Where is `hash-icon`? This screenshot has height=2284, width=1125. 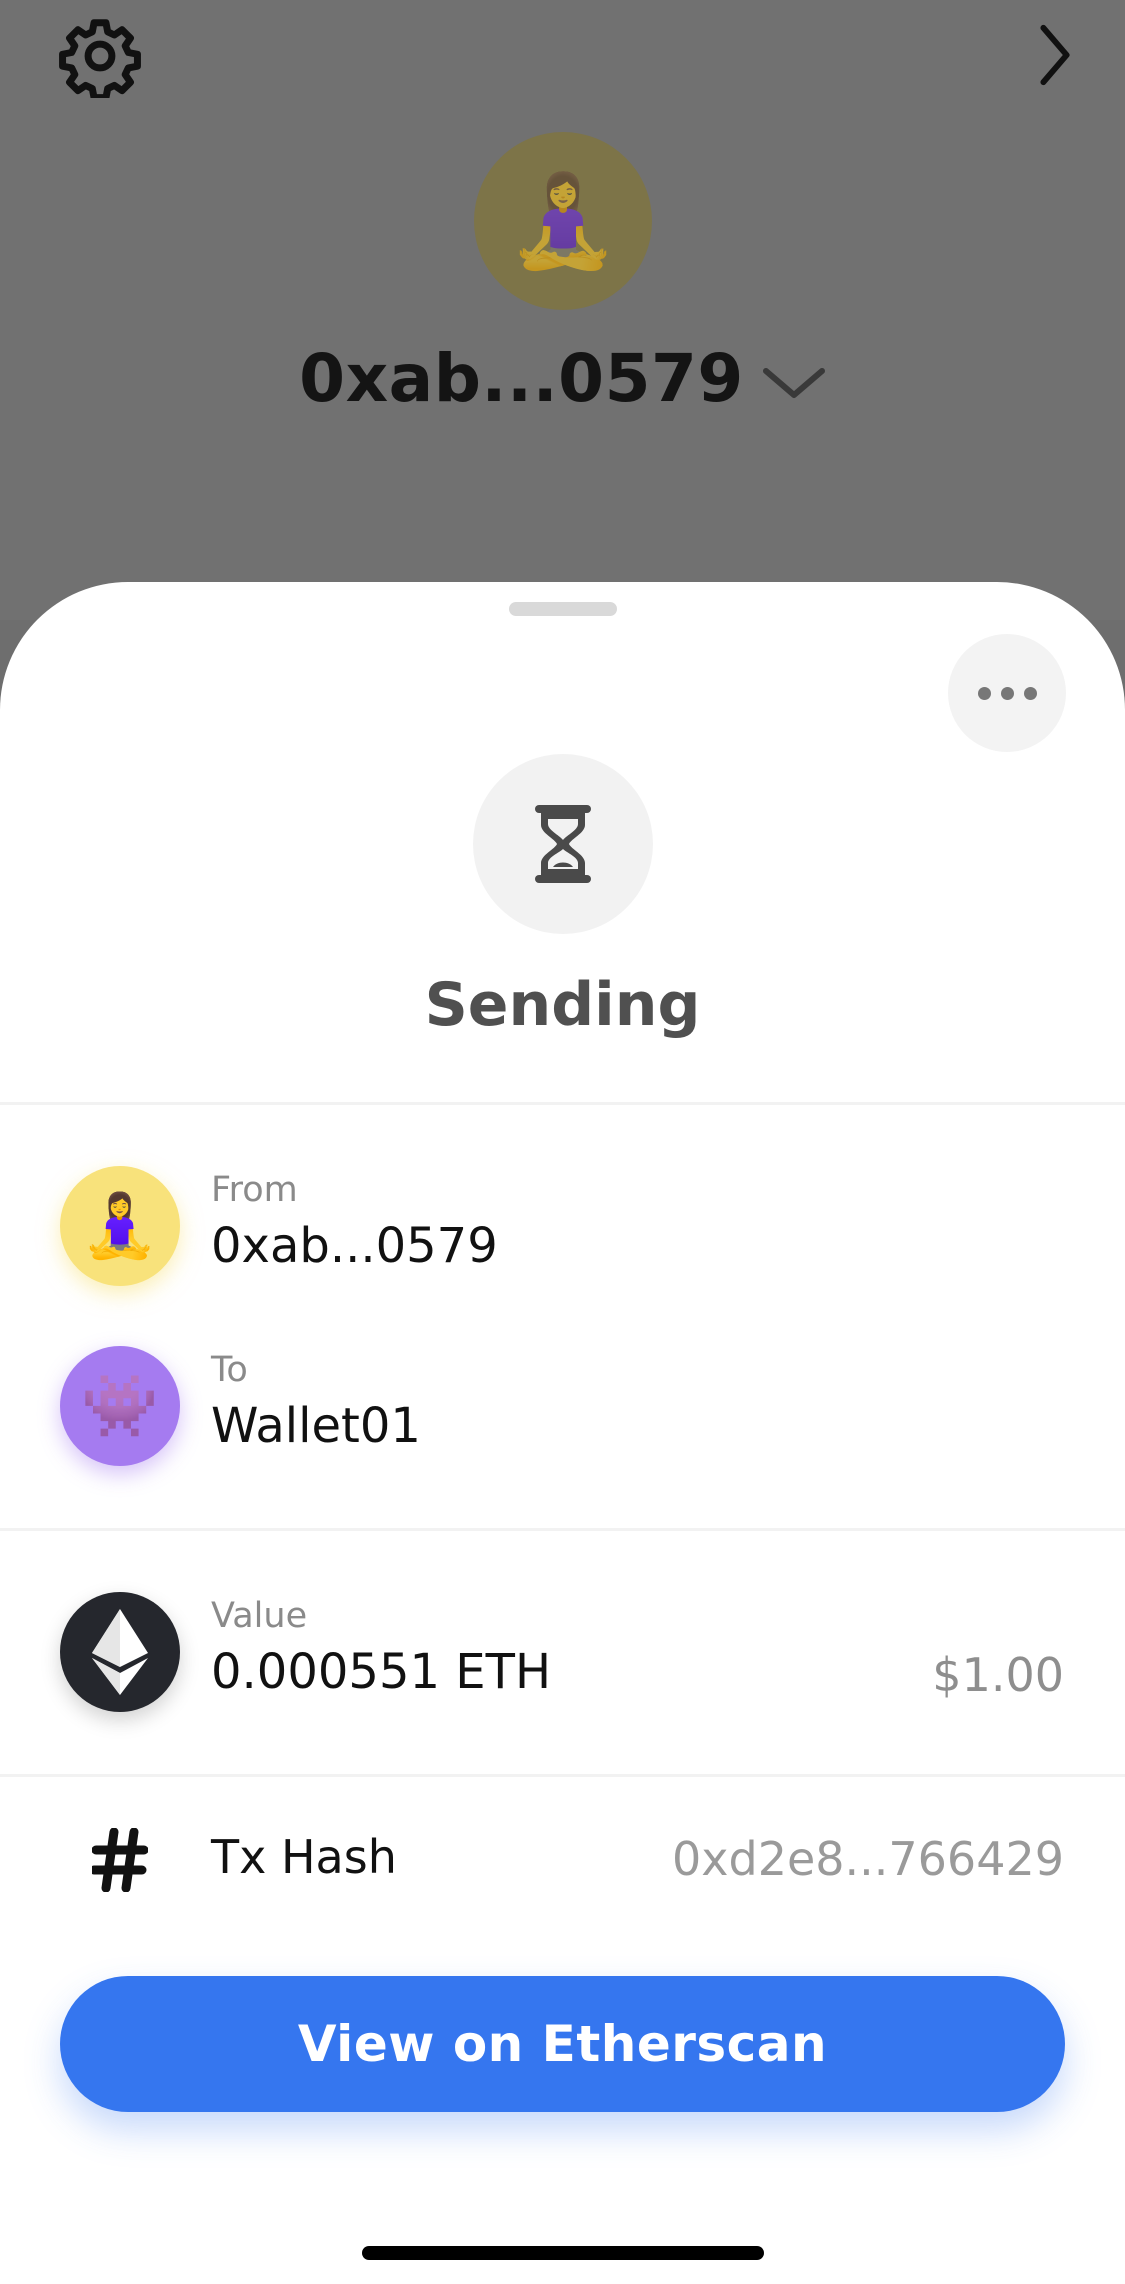
hash-icon is located at coordinates (120, 1860).